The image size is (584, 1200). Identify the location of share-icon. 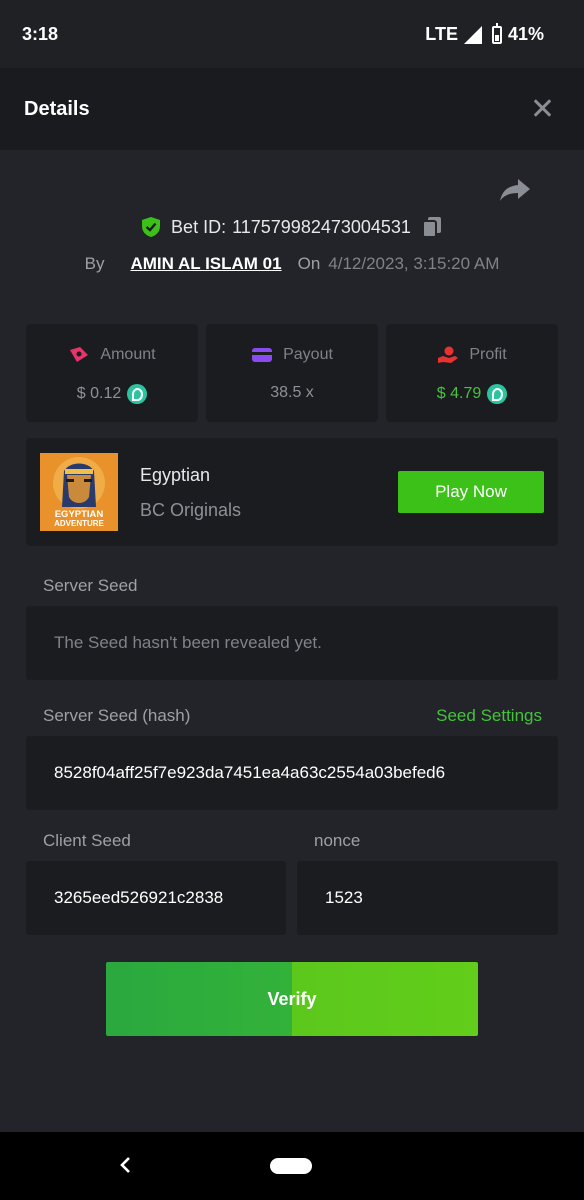
(515, 190).